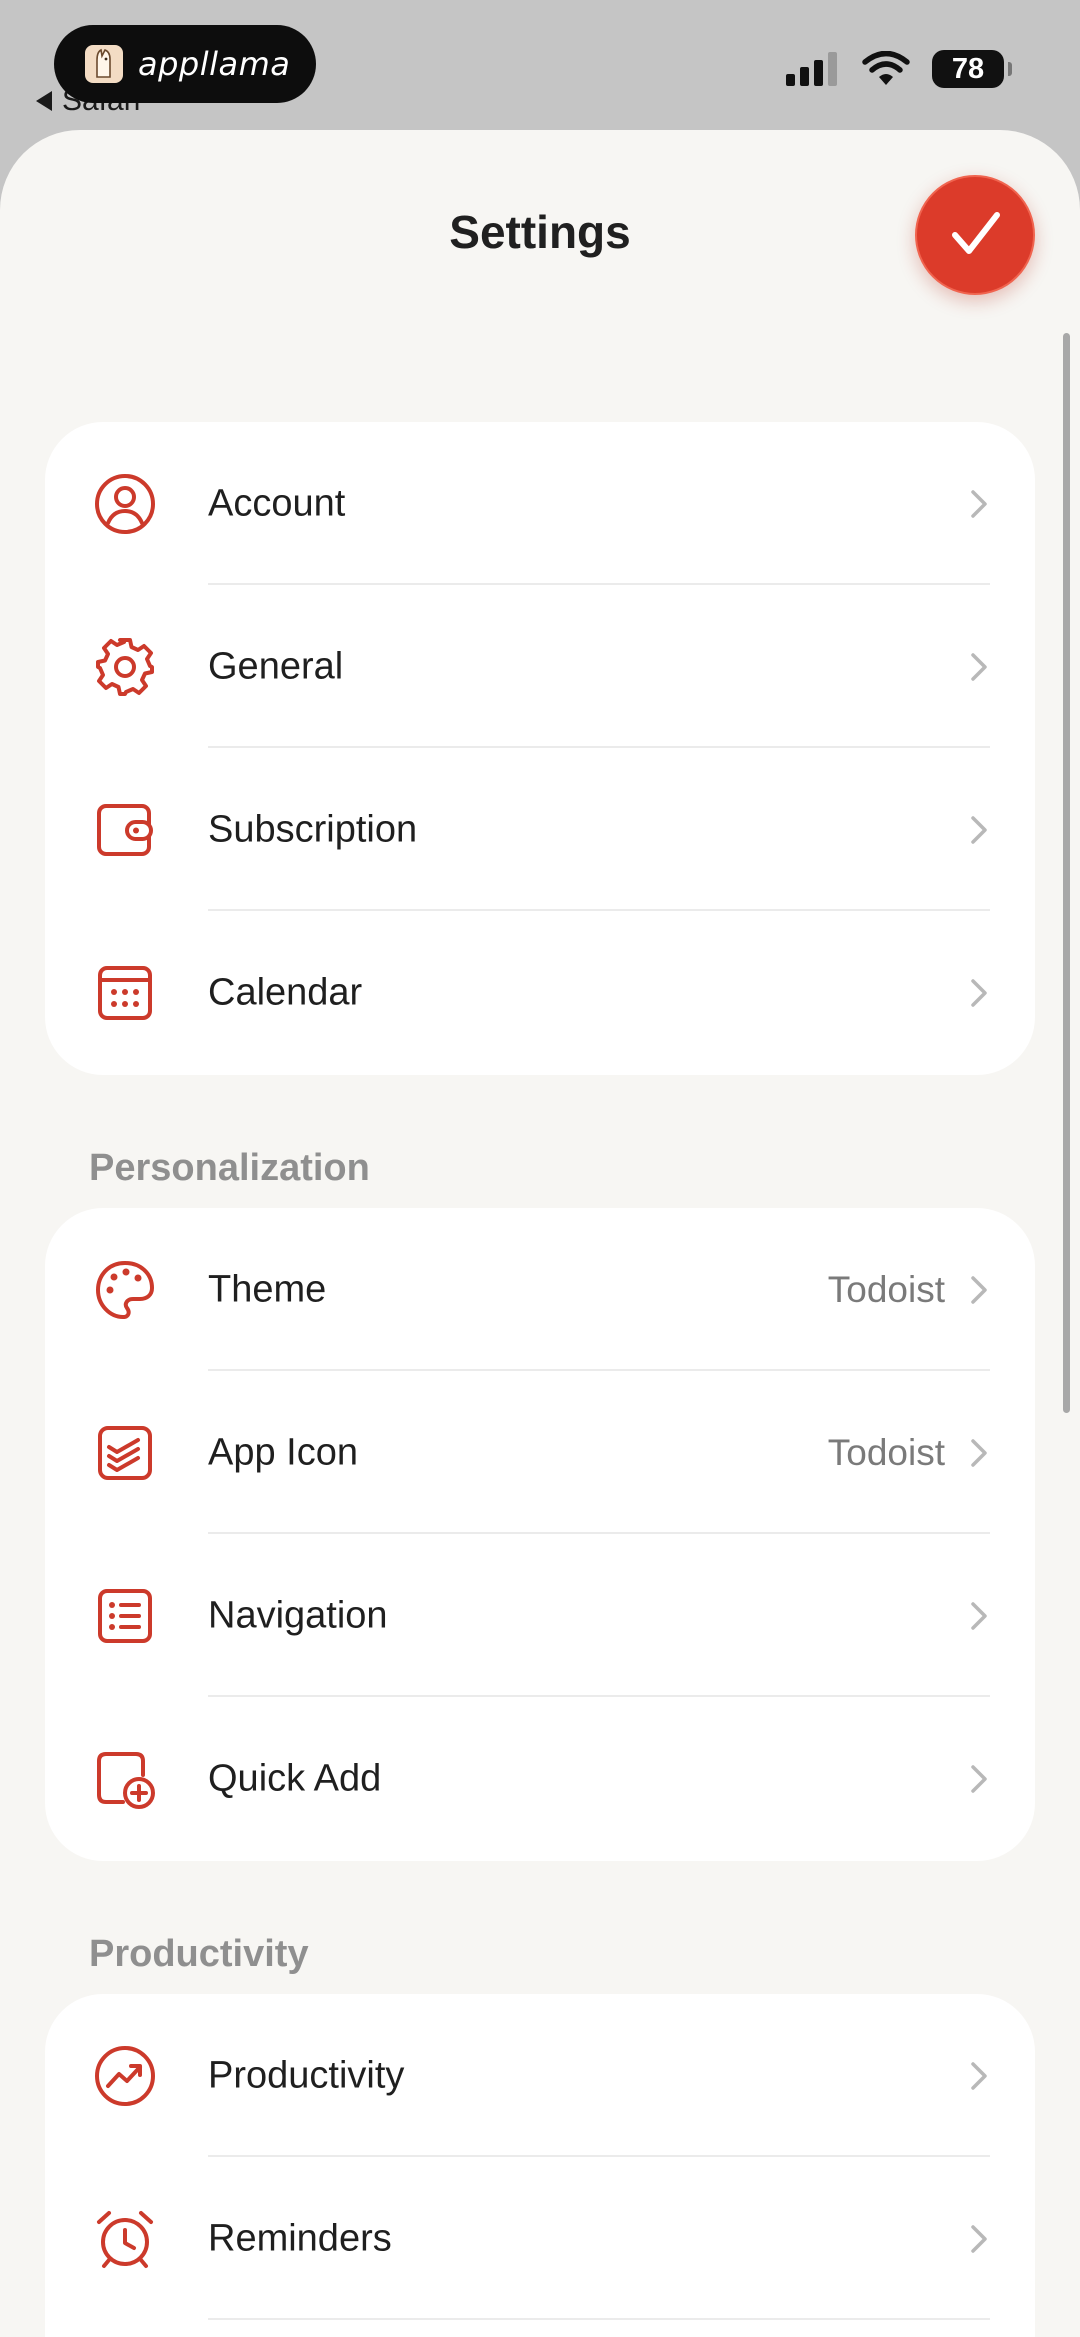 This screenshot has width=1080, height=2337. What do you see at coordinates (125, 2076) in the screenshot?
I see `trend-icon` at bounding box center [125, 2076].